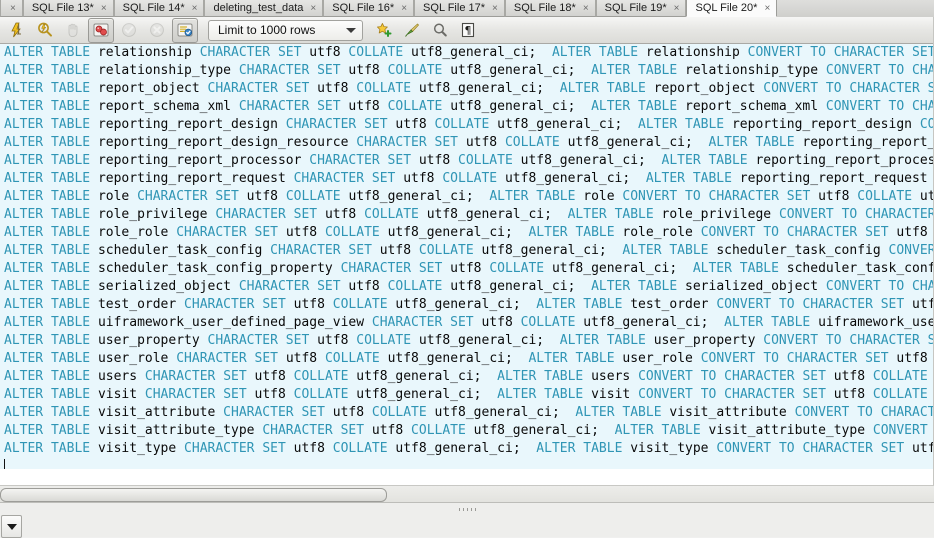  I want to click on editor-tab-label: SQL File 19*, so click(635, 7).